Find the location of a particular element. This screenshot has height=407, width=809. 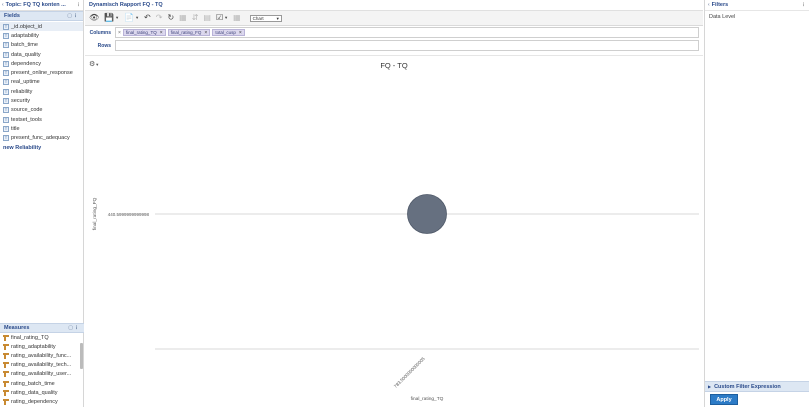

column-pill: total_cusp × is located at coordinates (228, 32).